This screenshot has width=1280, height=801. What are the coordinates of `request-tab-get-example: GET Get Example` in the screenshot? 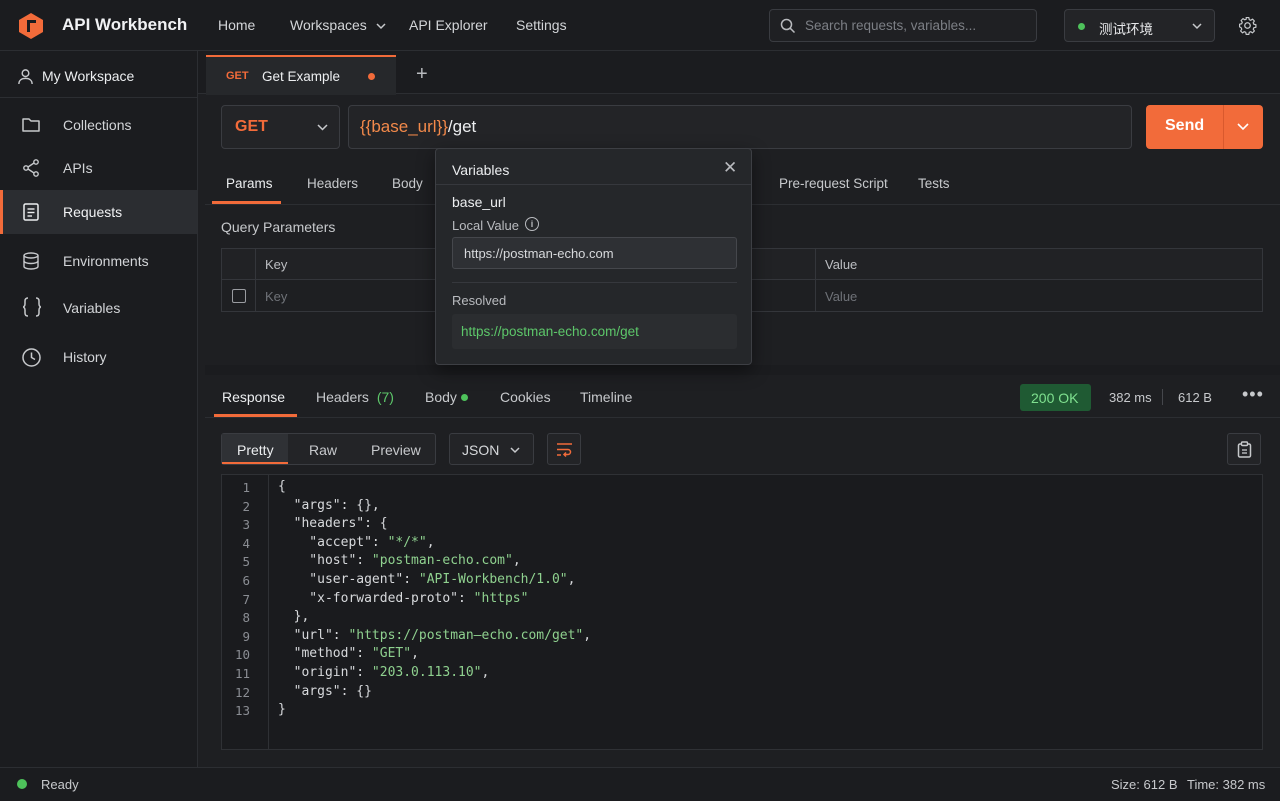 It's located at (301, 75).